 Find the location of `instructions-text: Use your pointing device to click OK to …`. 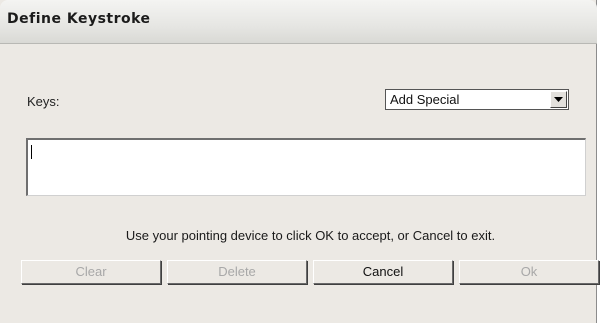

instructions-text: Use your pointing device to click OK to … is located at coordinates (310, 235).